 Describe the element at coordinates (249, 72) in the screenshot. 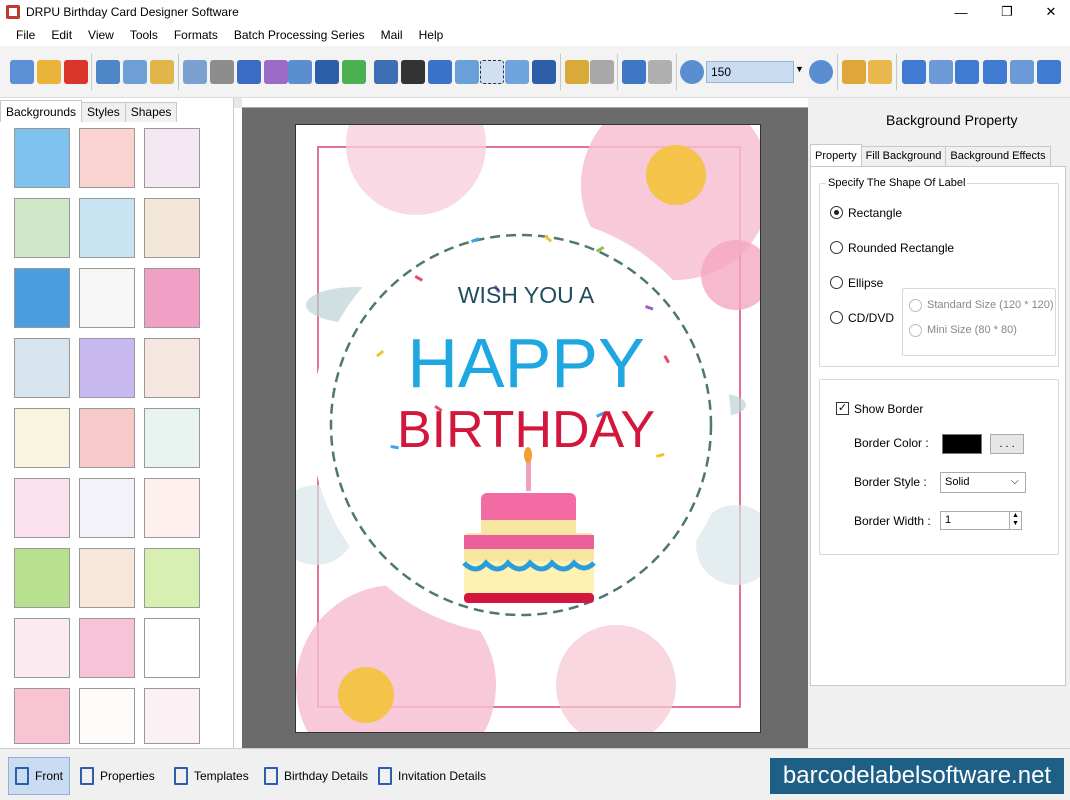

I see `copy-icon` at that location.